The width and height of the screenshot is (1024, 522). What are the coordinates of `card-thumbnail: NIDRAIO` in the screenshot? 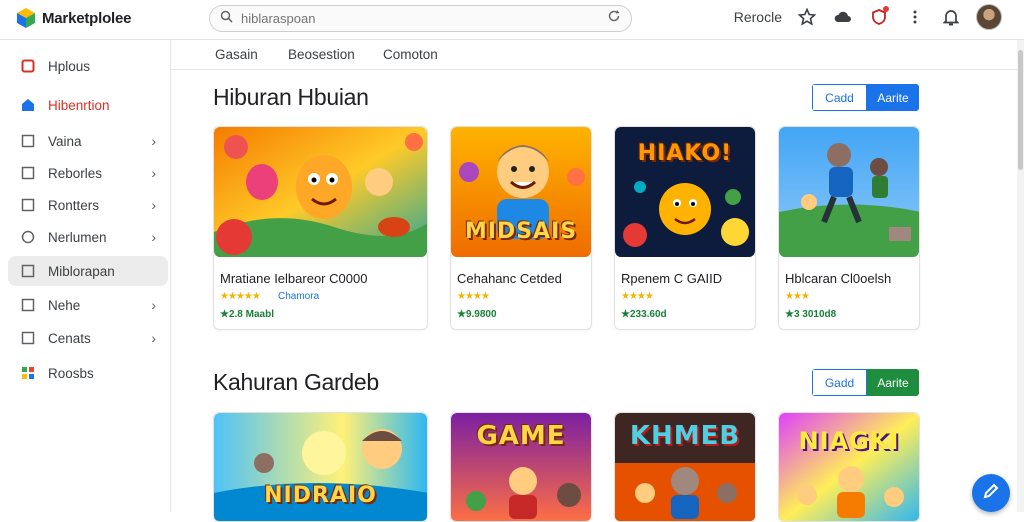 It's located at (320, 467).